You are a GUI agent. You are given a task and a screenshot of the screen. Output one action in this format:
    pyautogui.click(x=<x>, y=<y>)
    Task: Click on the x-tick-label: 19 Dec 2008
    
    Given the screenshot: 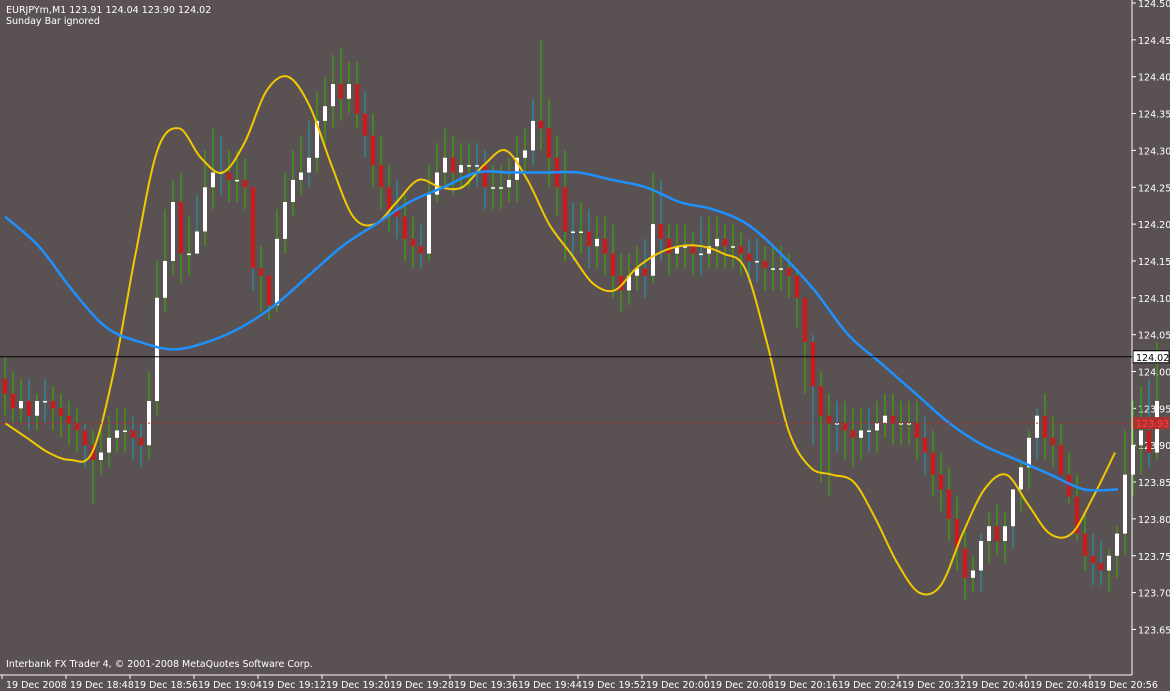 What is the action you would take?
    pyautogui.click(x=36, y=685)
    